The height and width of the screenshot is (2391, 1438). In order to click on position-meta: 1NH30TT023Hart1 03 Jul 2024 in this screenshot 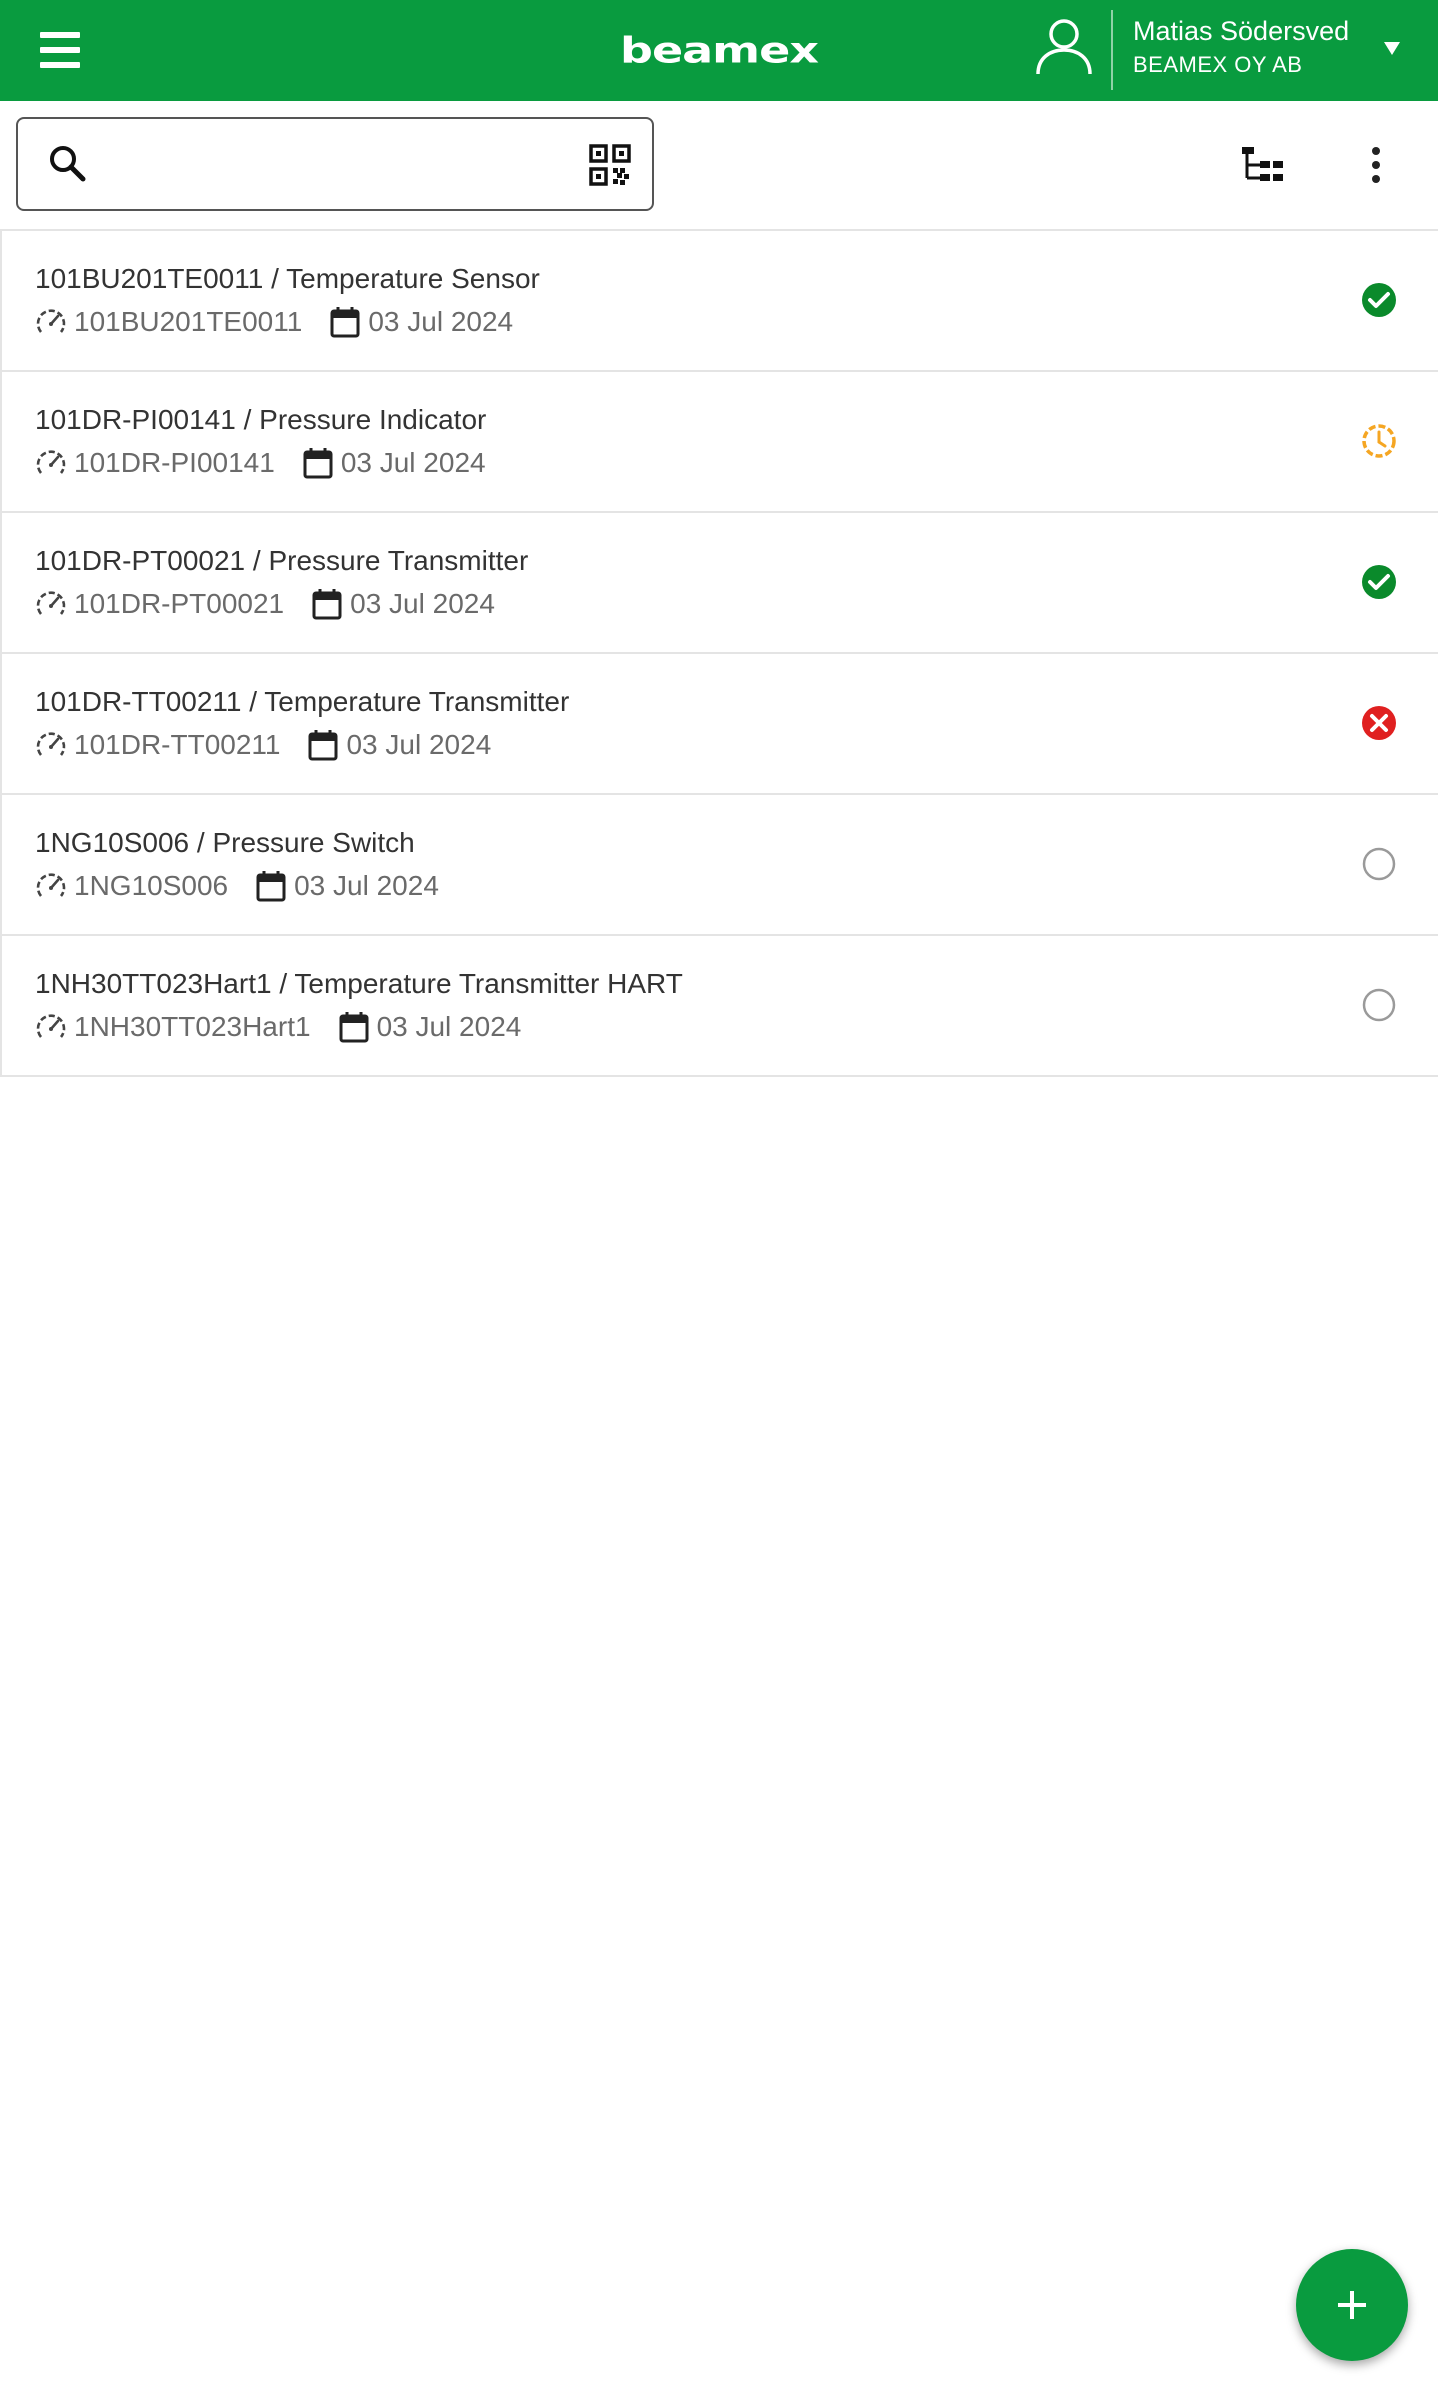, I will do `click(277, 1027)`.